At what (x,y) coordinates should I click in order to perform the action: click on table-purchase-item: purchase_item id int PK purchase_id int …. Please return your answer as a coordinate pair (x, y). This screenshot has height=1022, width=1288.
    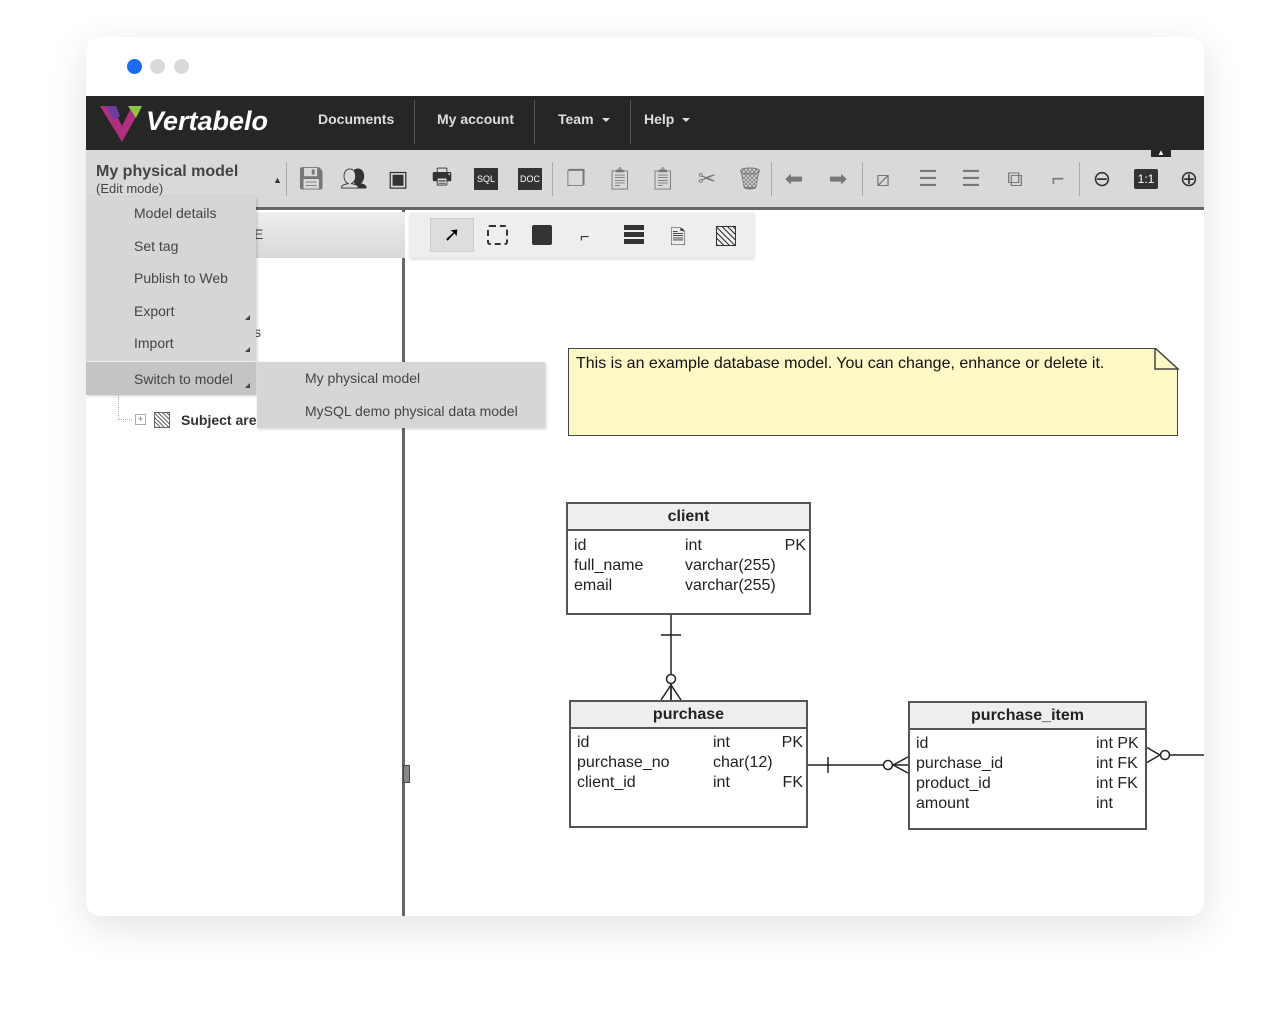
    Looking at the image, I should click on (1027, 765).